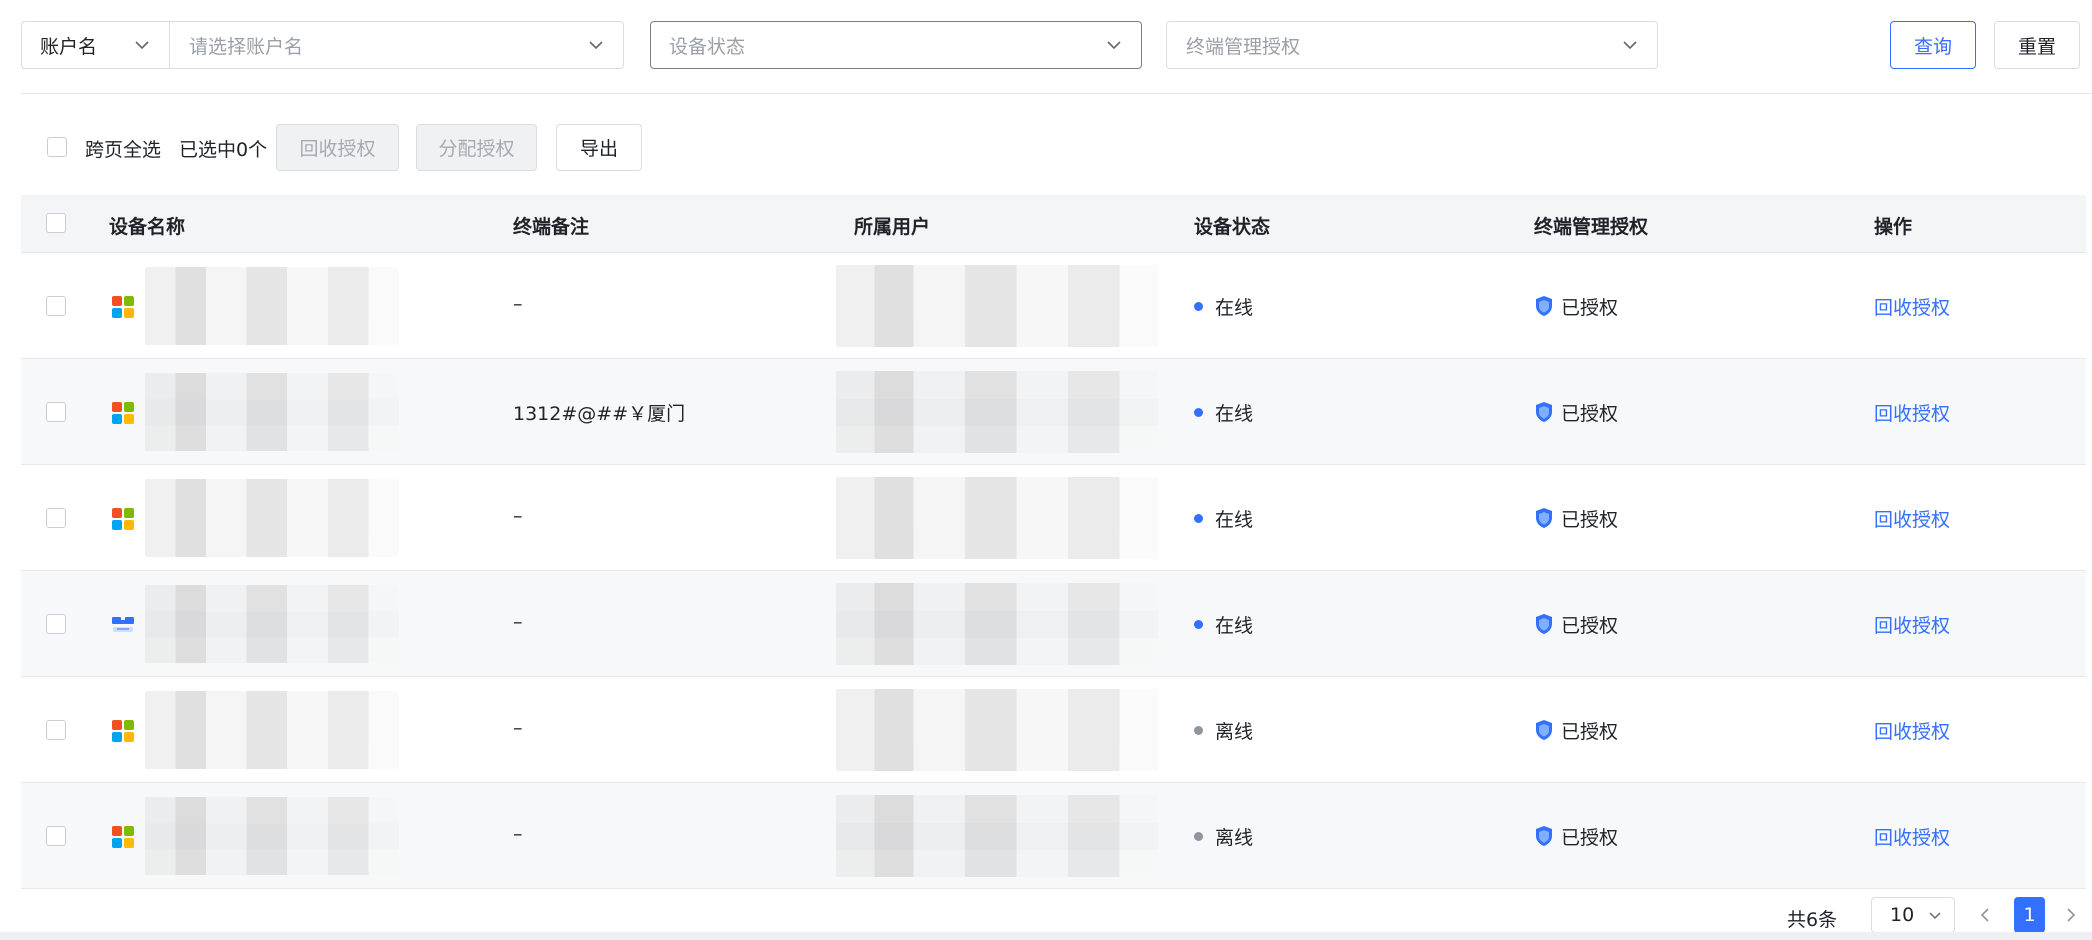  I want to click on filter-bar: 账户名 请选择账户名 设备状态 终端管理授权 查询 重置, so click(1056, 45).